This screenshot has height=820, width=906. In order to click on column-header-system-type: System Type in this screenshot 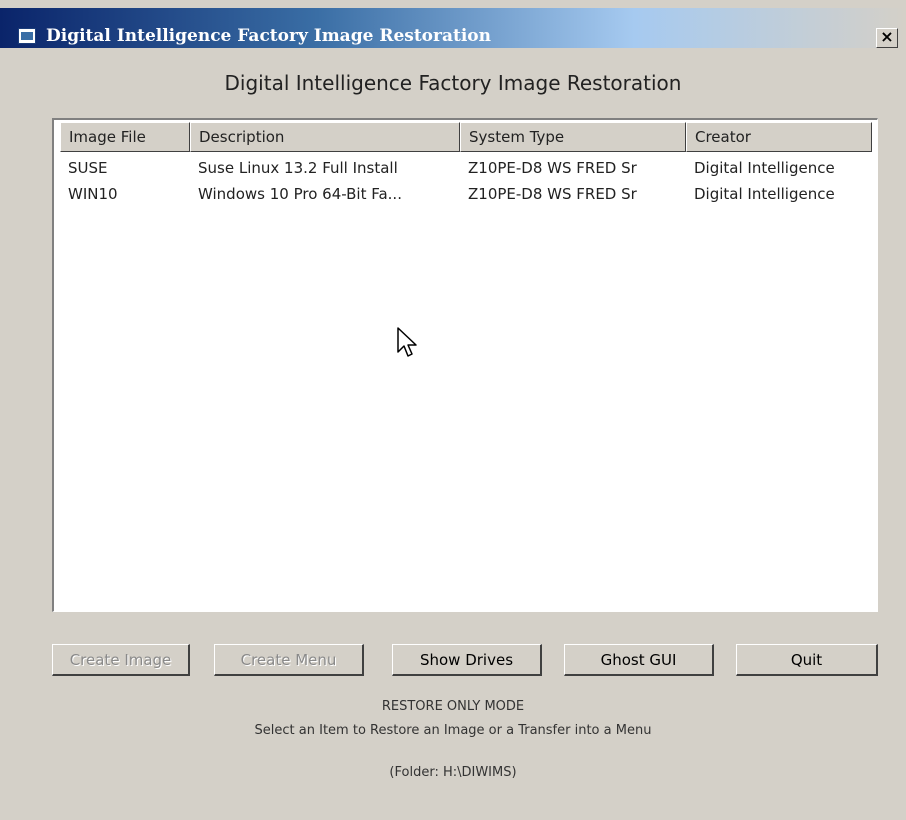, I will do `click(573, 137)`.